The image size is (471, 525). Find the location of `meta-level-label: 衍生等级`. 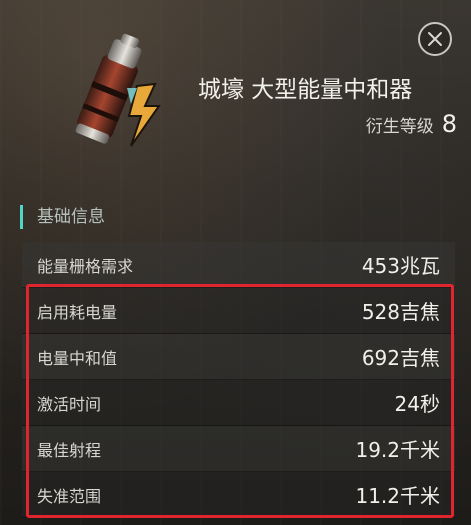

meta-level-label: 衍生等级 is located at coordinates (399, 127).